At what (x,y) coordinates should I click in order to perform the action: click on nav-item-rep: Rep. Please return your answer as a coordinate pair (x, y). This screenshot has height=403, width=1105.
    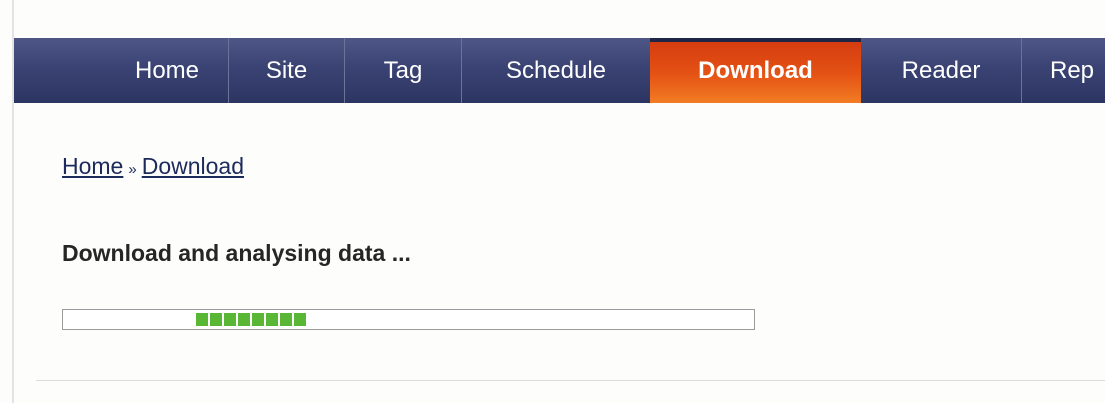
    Looking at the image, I should click on (1063, 70).